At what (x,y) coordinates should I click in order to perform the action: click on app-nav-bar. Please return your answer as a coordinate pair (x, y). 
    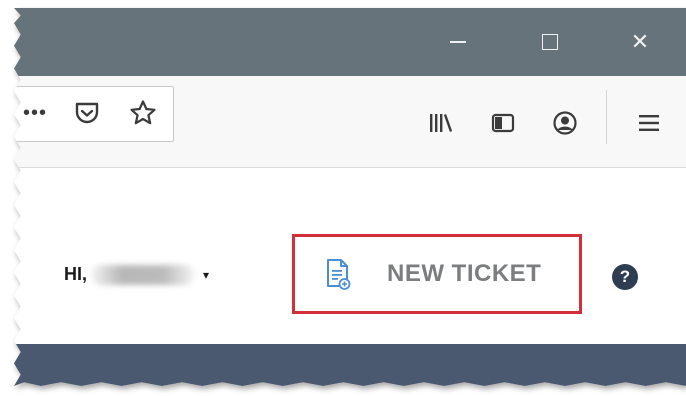
    Looking at the image, I should click on (350, 365).